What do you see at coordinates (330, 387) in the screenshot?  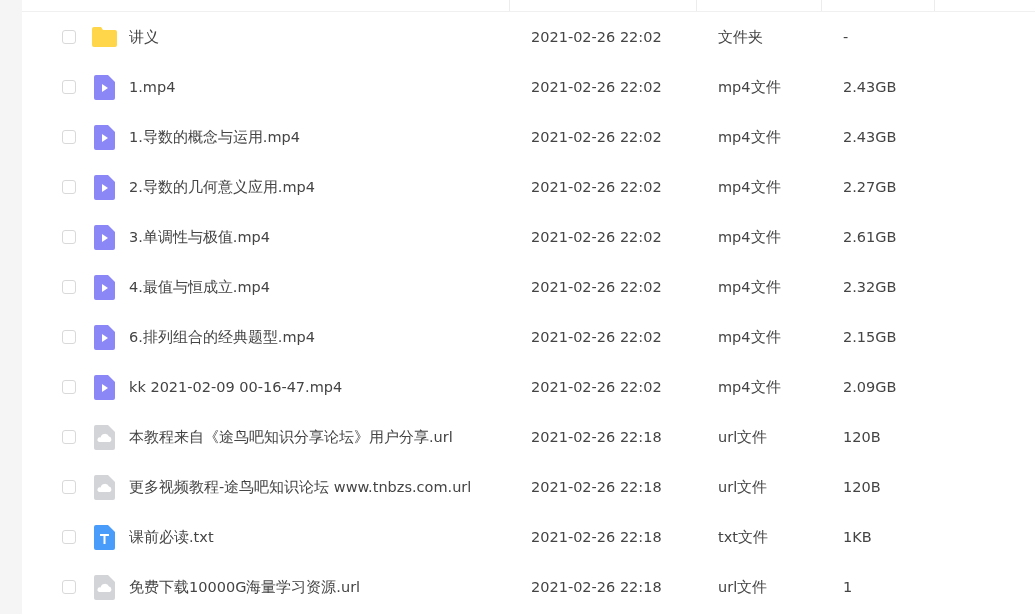 I see `file-name: kk 2021-02-09 00-16-47.mp4` at bounding box center [330, 387].